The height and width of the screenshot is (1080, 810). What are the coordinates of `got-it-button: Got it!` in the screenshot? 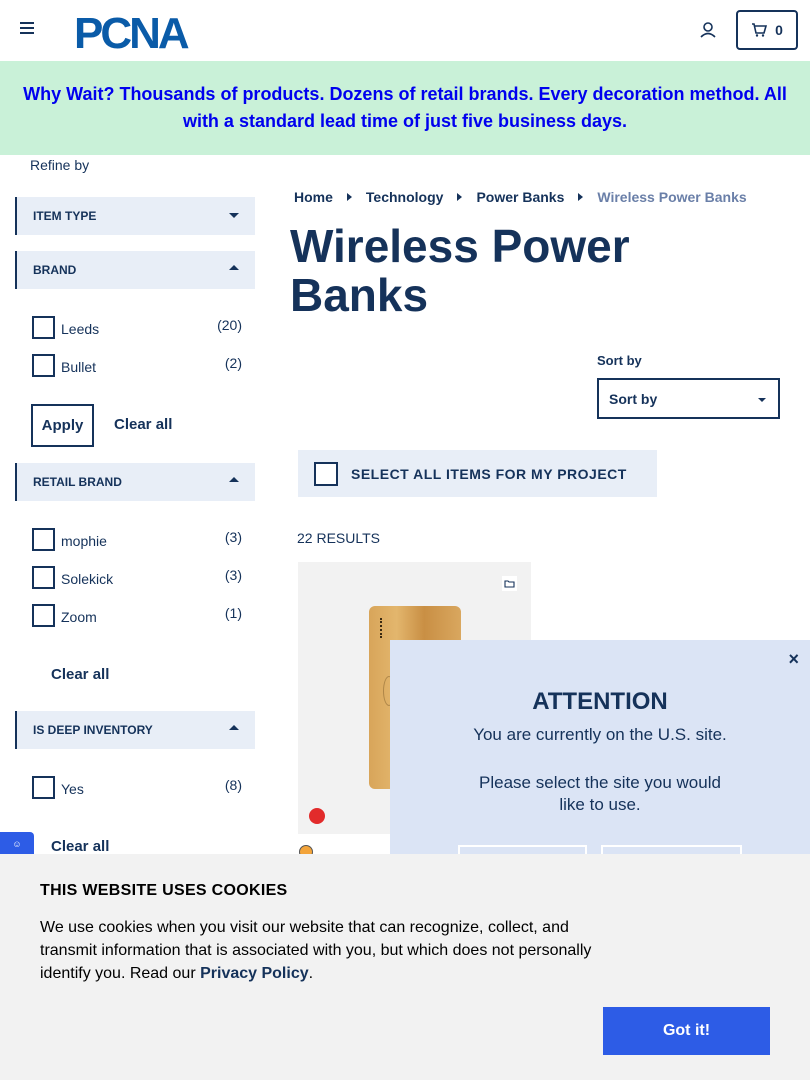 It's located at (686, 1031).